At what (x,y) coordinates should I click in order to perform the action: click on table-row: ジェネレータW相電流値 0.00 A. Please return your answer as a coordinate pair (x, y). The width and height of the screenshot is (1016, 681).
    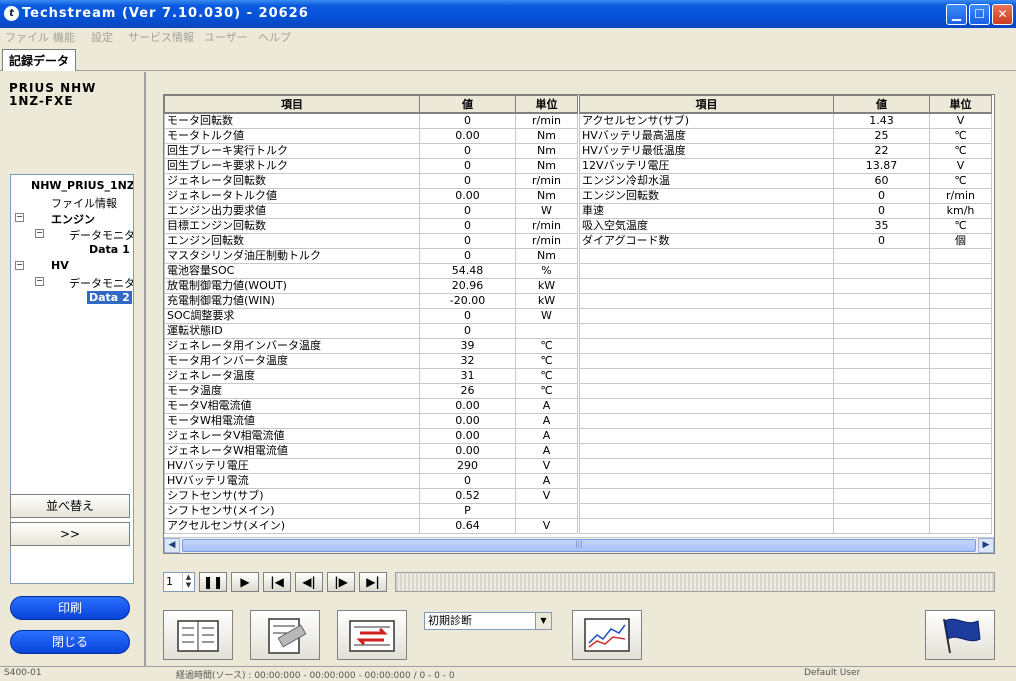
    Looking at the image, I should click on (371, 450).